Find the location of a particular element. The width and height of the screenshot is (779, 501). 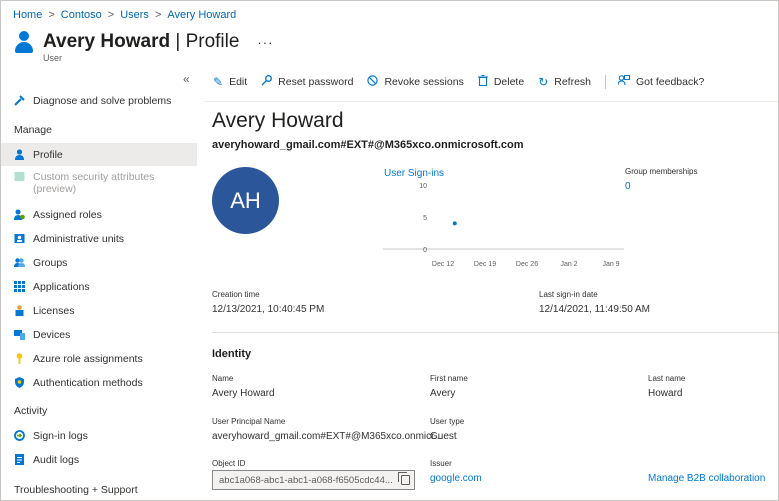

user-type-value: Guest is located at coordinates (443, 436).